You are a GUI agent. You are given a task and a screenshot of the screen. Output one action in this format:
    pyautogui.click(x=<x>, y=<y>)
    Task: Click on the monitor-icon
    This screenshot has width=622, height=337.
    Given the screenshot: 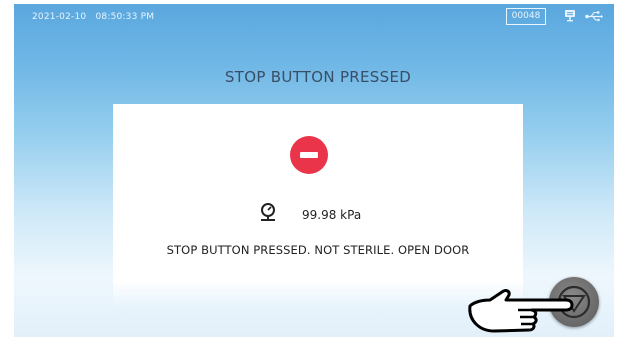 What is the action you would take?
    pyautogui.click(x=570, y=16)
    